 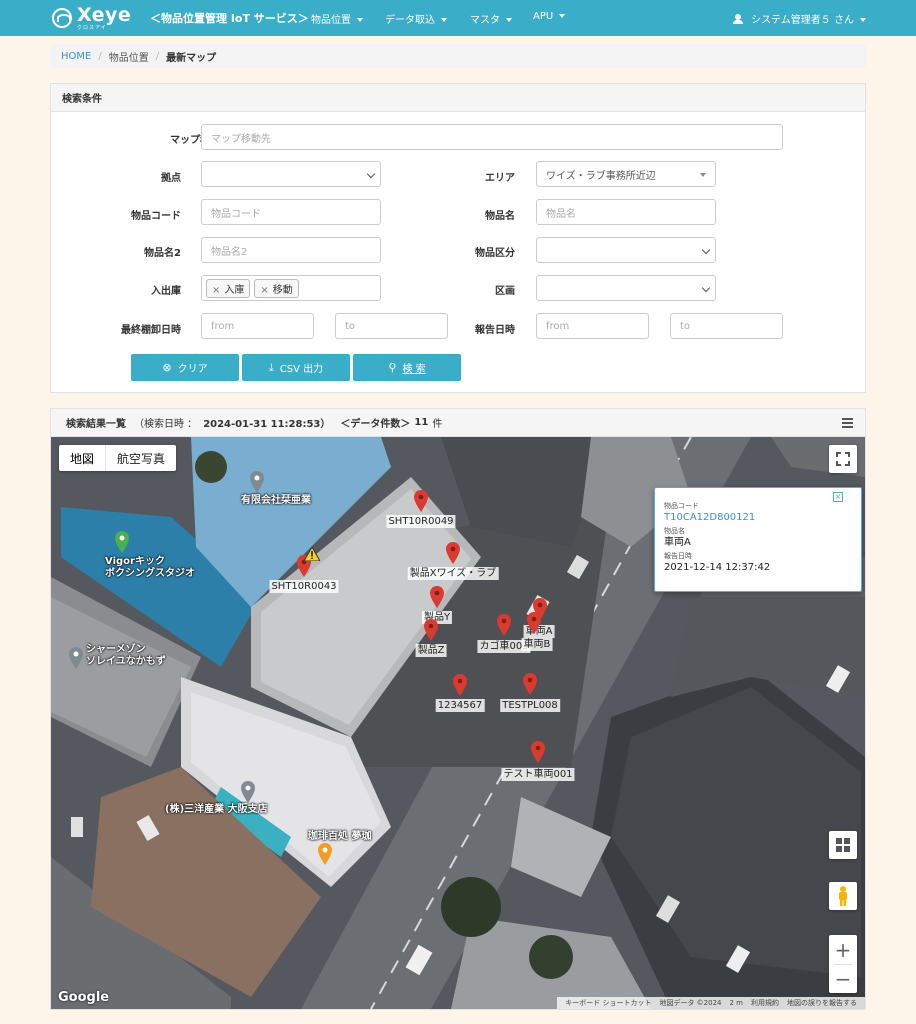 I want to click on item-name-input: 物品名, so click(x=626, y=212).